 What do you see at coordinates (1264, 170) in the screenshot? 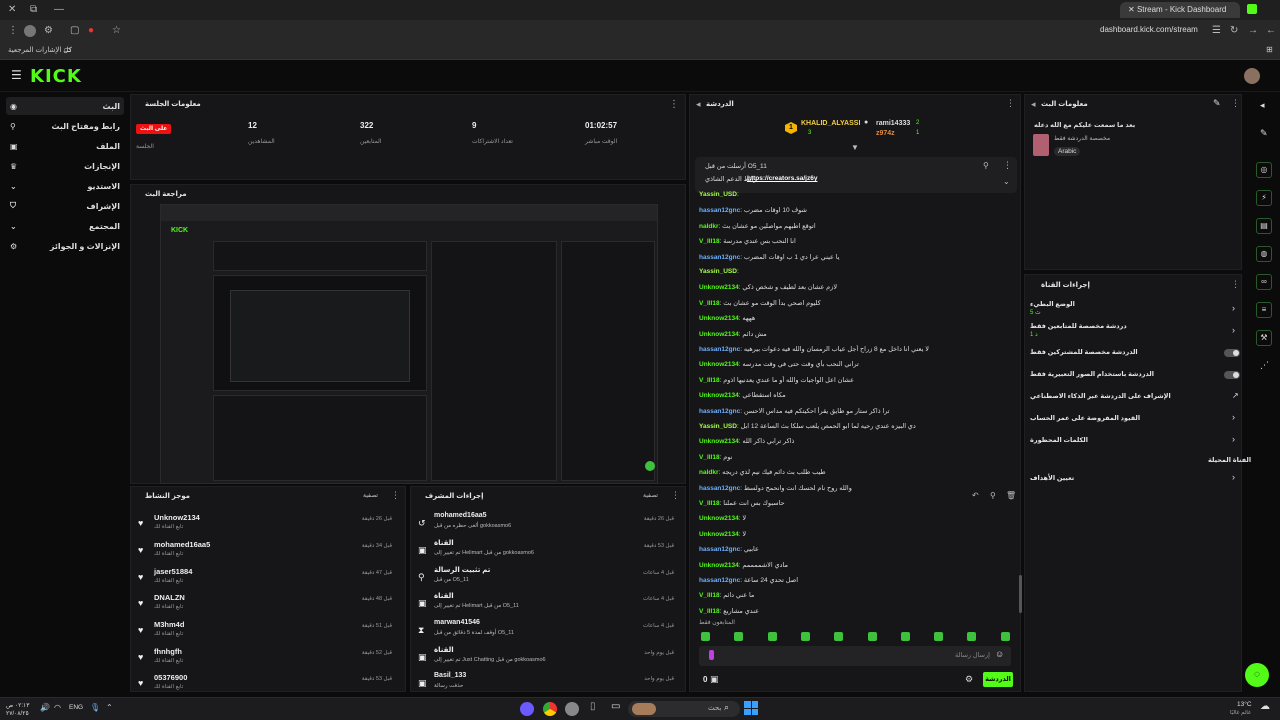
I see `rail-button-camera: ◎` at bounding box center [1264, 170].